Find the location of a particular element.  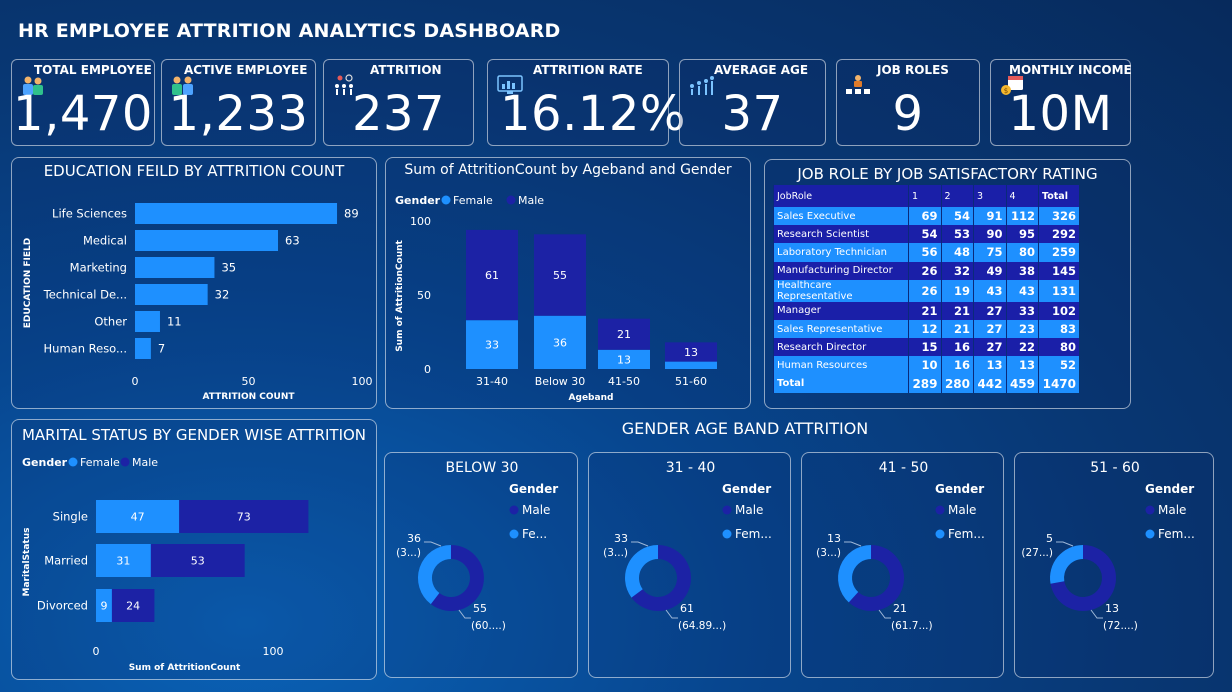

kpi-active-employee: ACTIVE EMPLOYEE 1,233 is located at coordinates (238, 102).